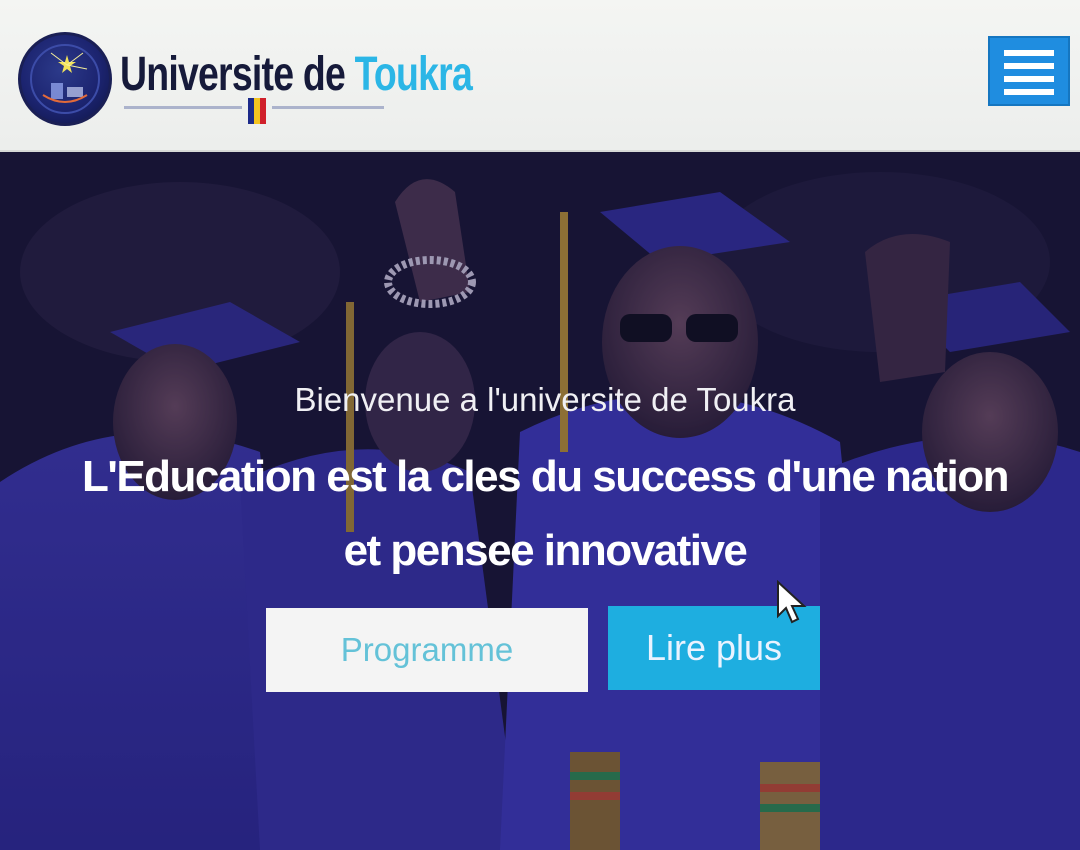 The height and width of the screenshot is (850, 1080). I want to click on brand-city: Toukra, so click(413, 74).